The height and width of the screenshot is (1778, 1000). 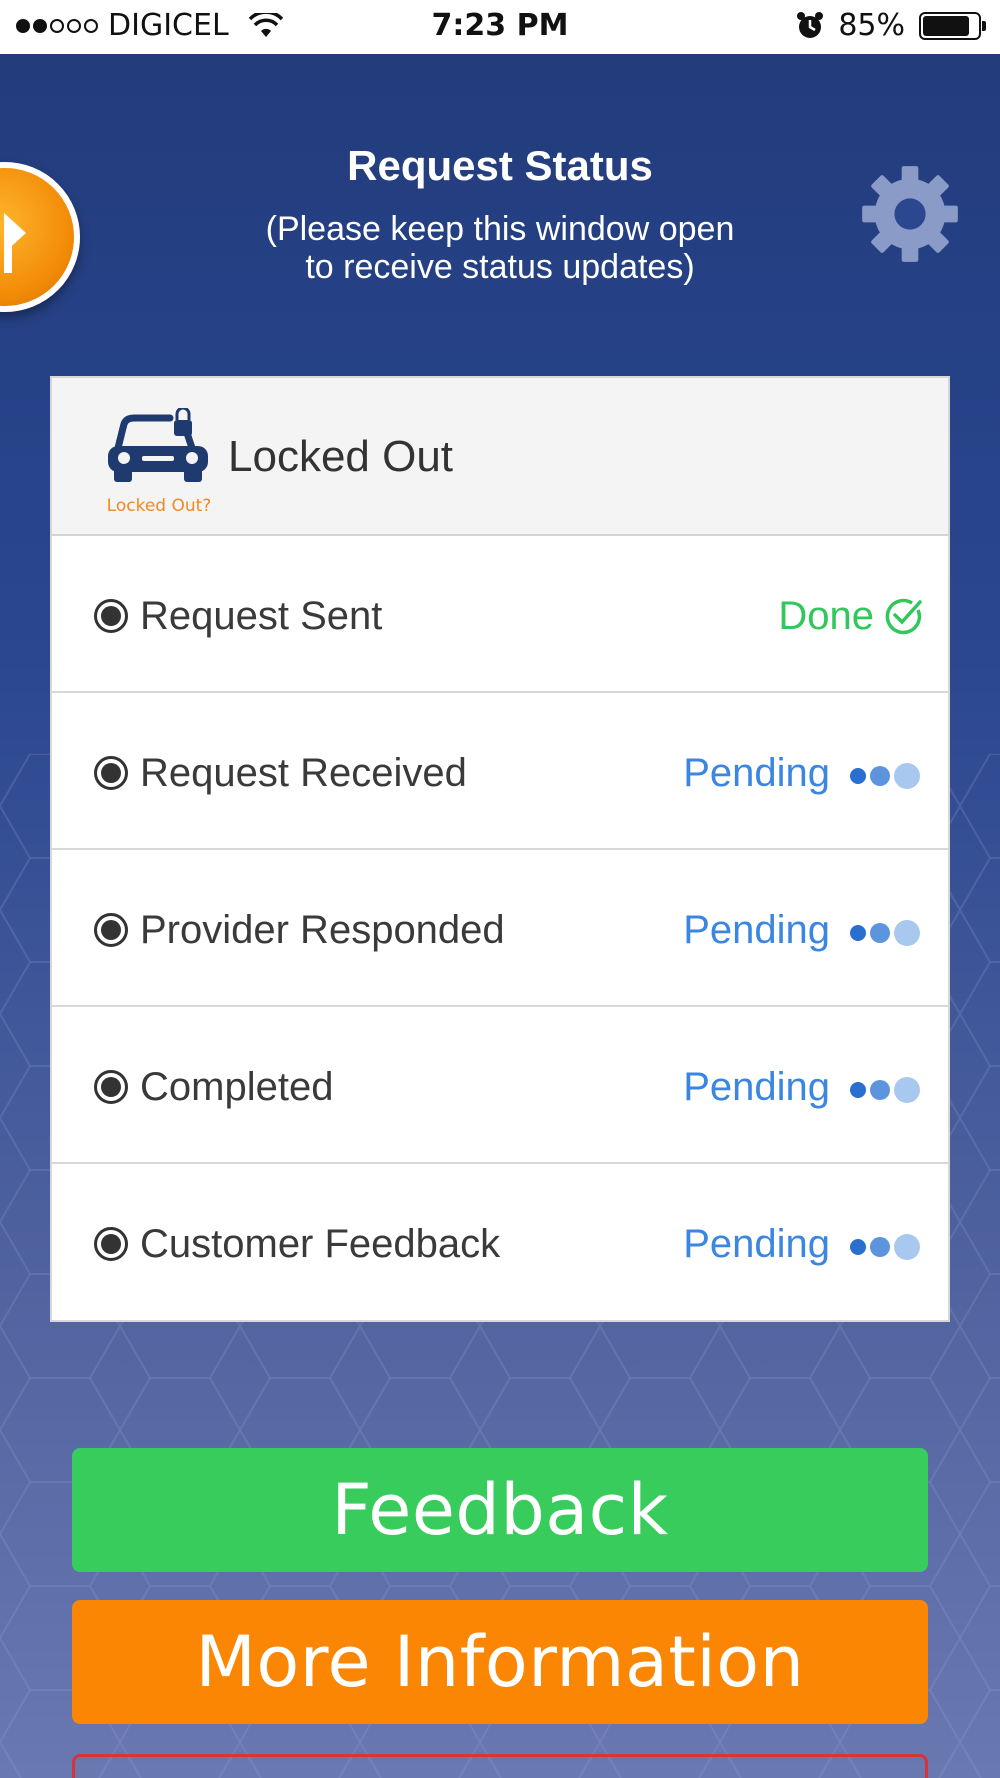 I want to click on car-lock-icon, so click(x=158, y=445).